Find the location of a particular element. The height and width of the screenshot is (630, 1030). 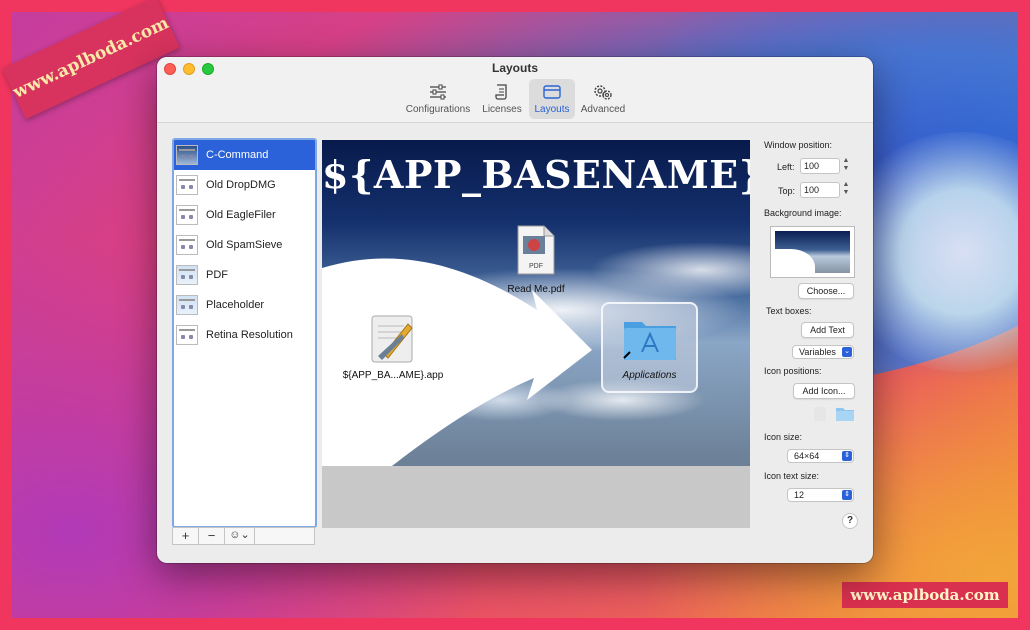

variables-popup: Variables ⌄ is located at coordinates (823, 352).